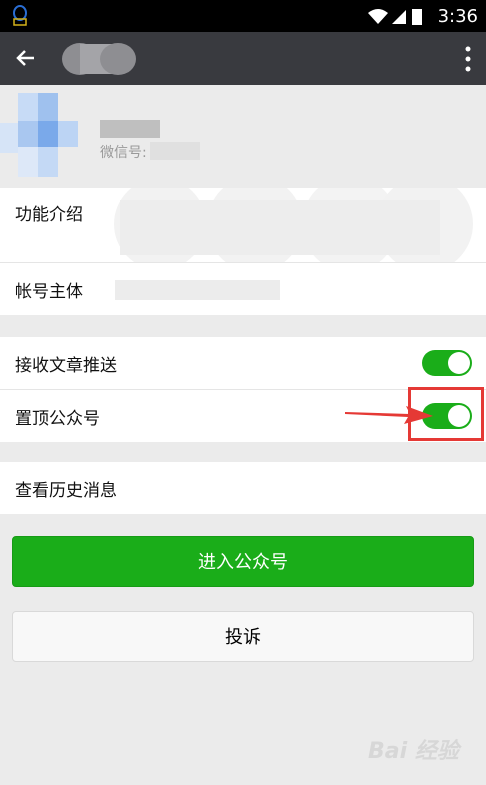  I want to click on app-bar, so click(243, 58).